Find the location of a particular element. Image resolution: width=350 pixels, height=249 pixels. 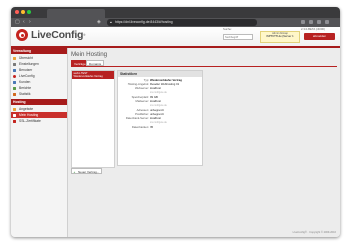

statistics-heading: Statistiken is located at coordinates (160, 74).